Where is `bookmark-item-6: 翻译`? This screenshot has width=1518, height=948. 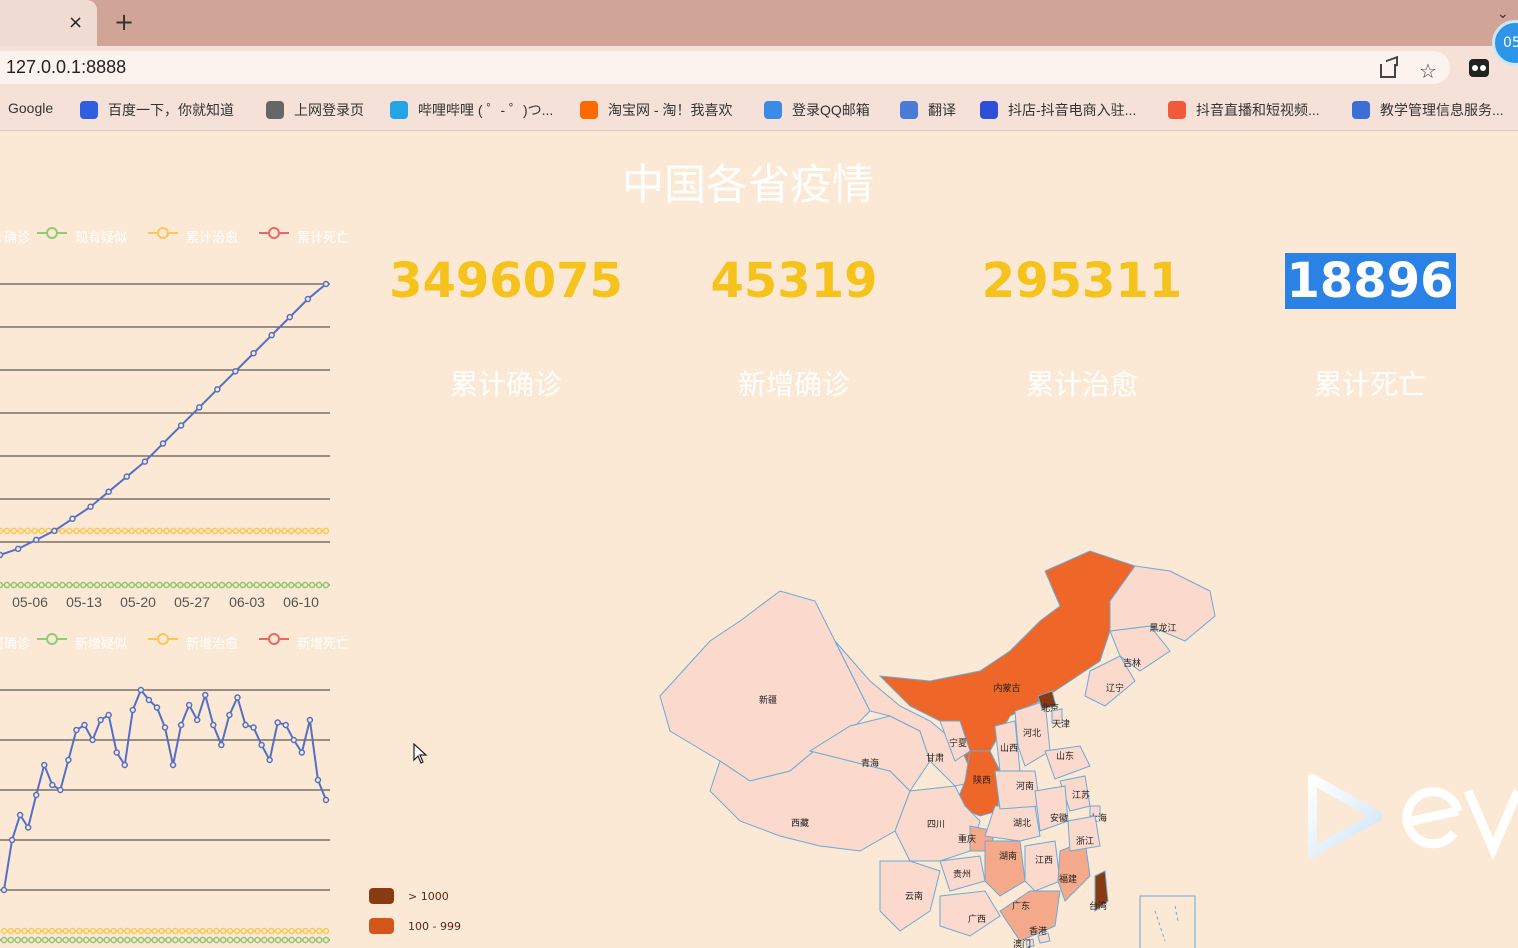
bookmark-item-6: 翻译 is located at coordinates (928, 110).